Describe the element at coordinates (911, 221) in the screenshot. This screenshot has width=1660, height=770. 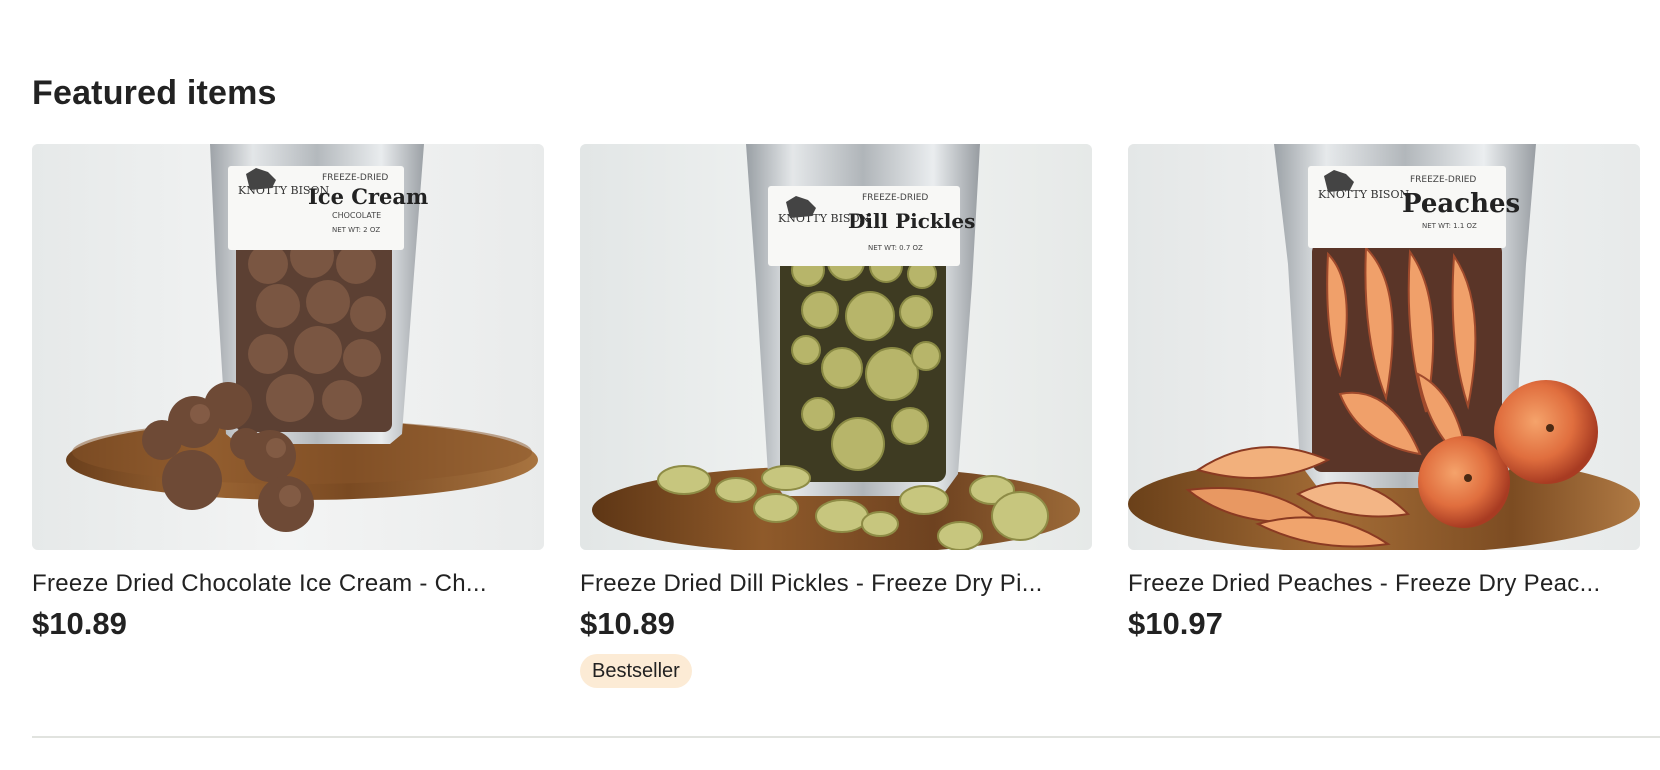
I see `label-product-text: Dill Pickles` at that location.